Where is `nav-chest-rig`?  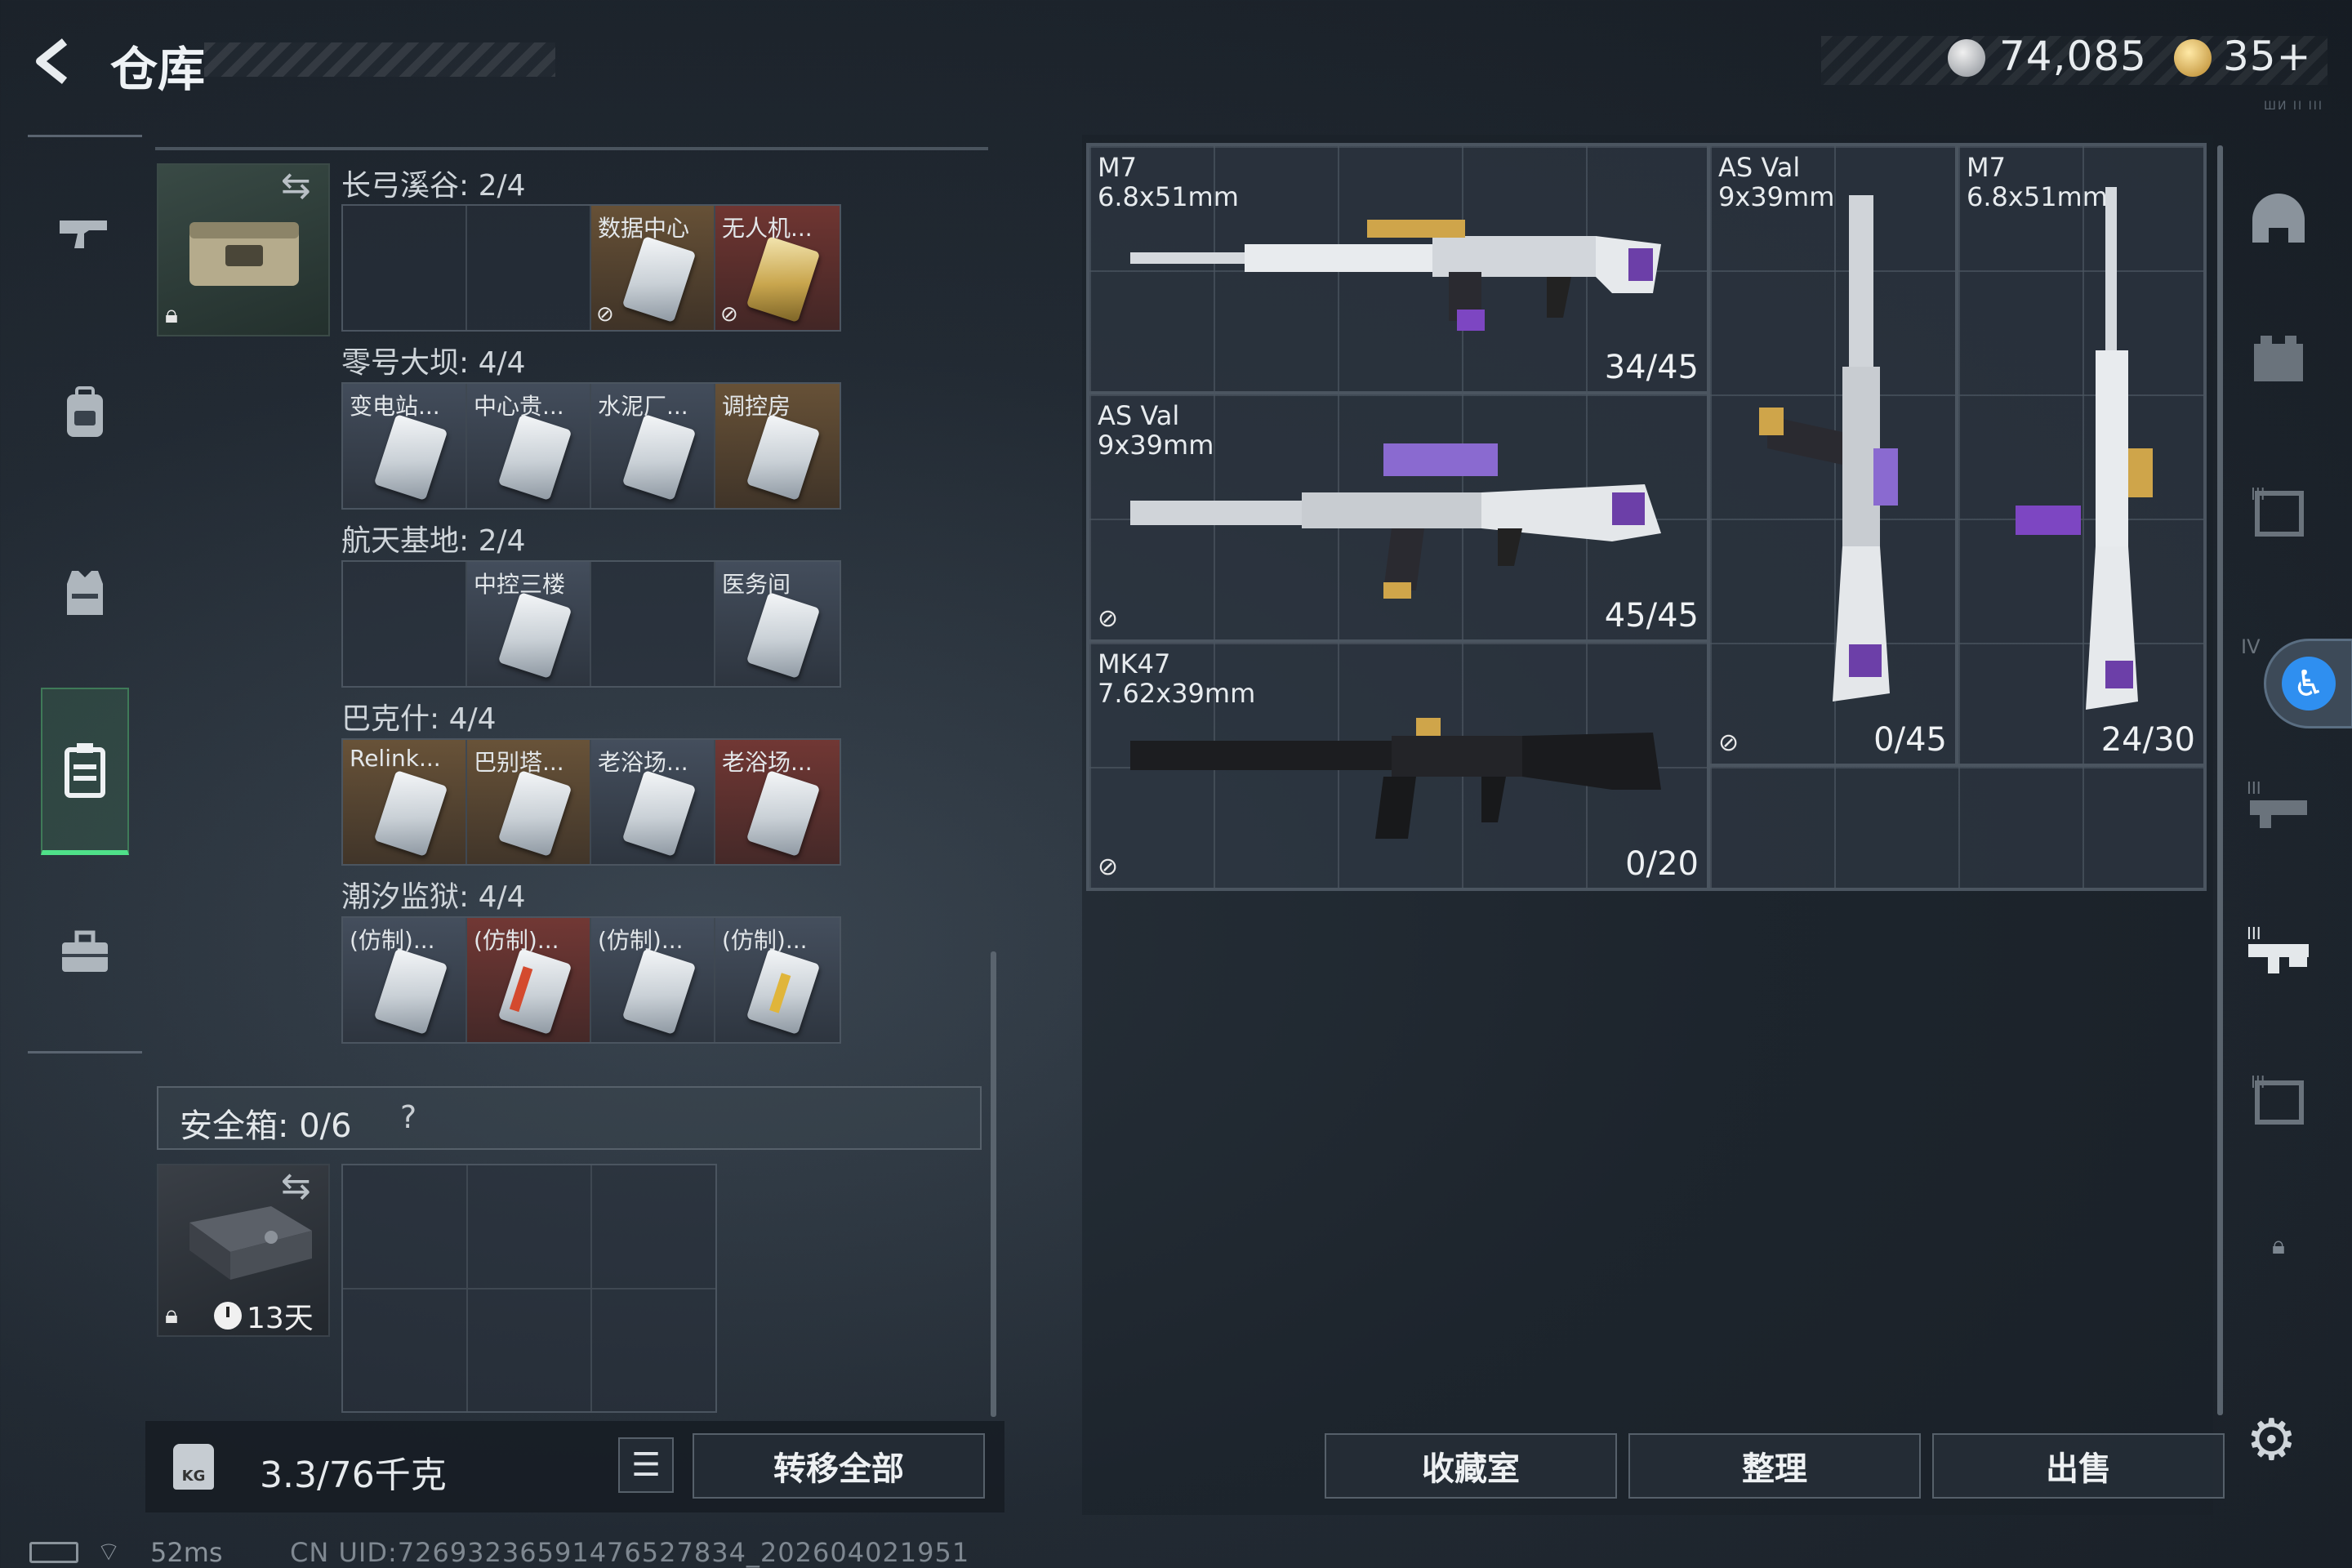
nav-chest-rig is located at coordinates (85, 593).